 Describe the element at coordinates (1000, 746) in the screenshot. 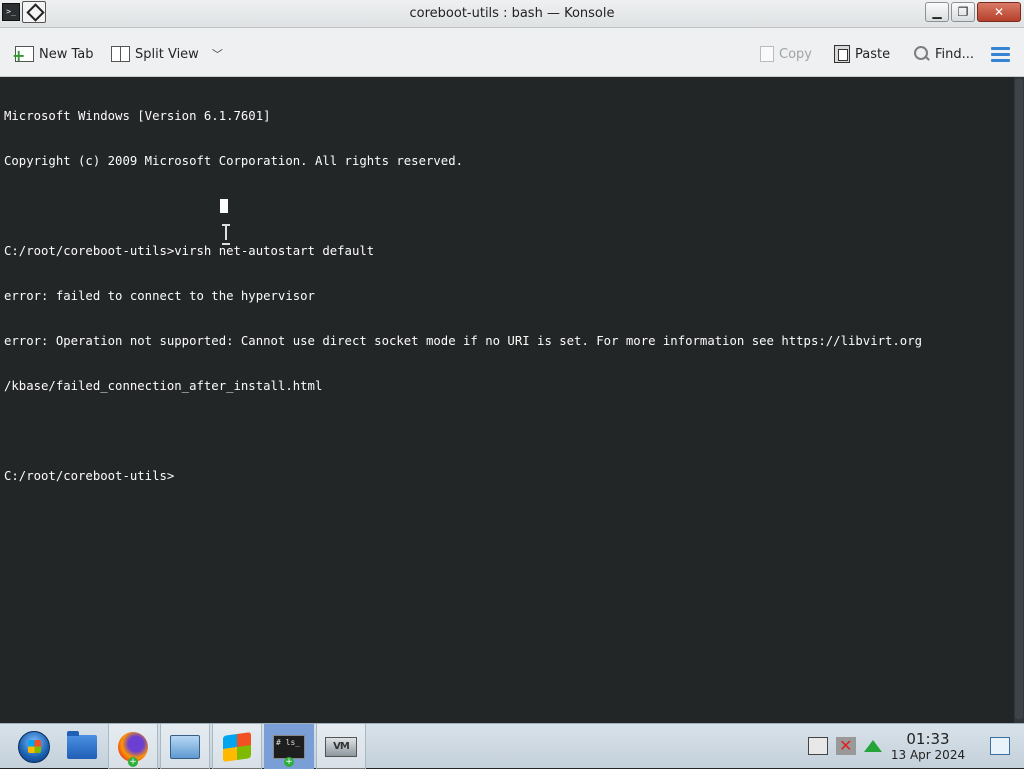

I see `show-desktop-icon` at that location.